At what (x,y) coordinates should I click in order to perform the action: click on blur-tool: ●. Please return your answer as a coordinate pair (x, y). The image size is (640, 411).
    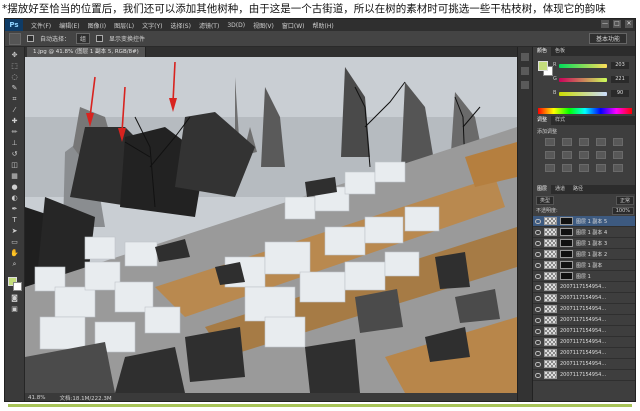
    Looking at the image, I should click on (15, 187).